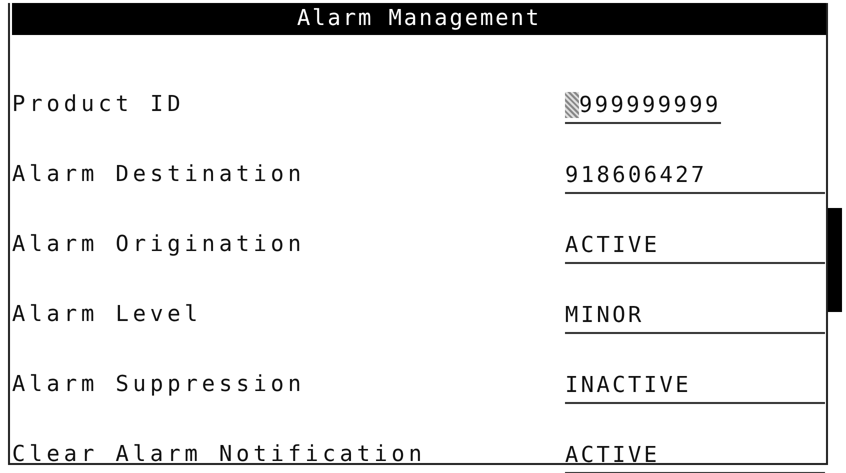 This screenshot has width=846, height=473. I want to click on input-field: 918606427, so click(695, 176).